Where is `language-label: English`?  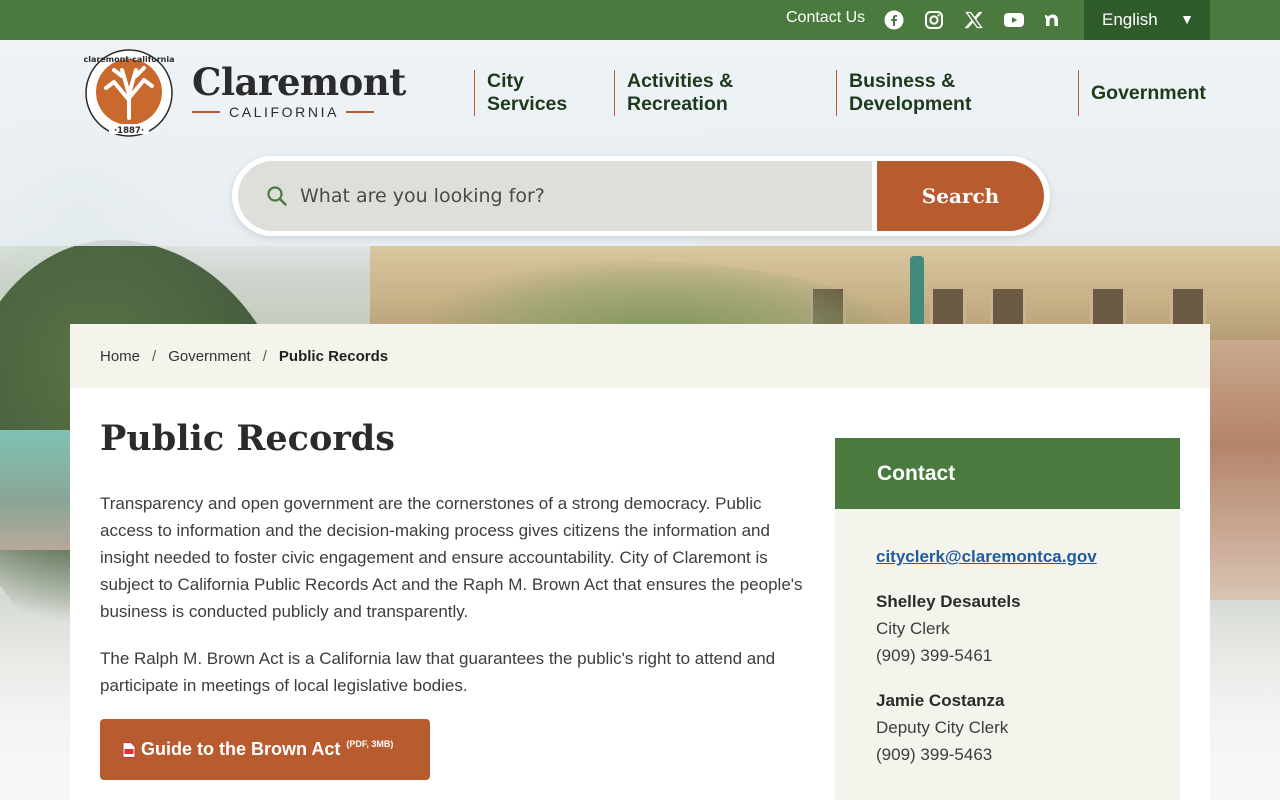 language-label: English is located at coordinates (1130, 19).